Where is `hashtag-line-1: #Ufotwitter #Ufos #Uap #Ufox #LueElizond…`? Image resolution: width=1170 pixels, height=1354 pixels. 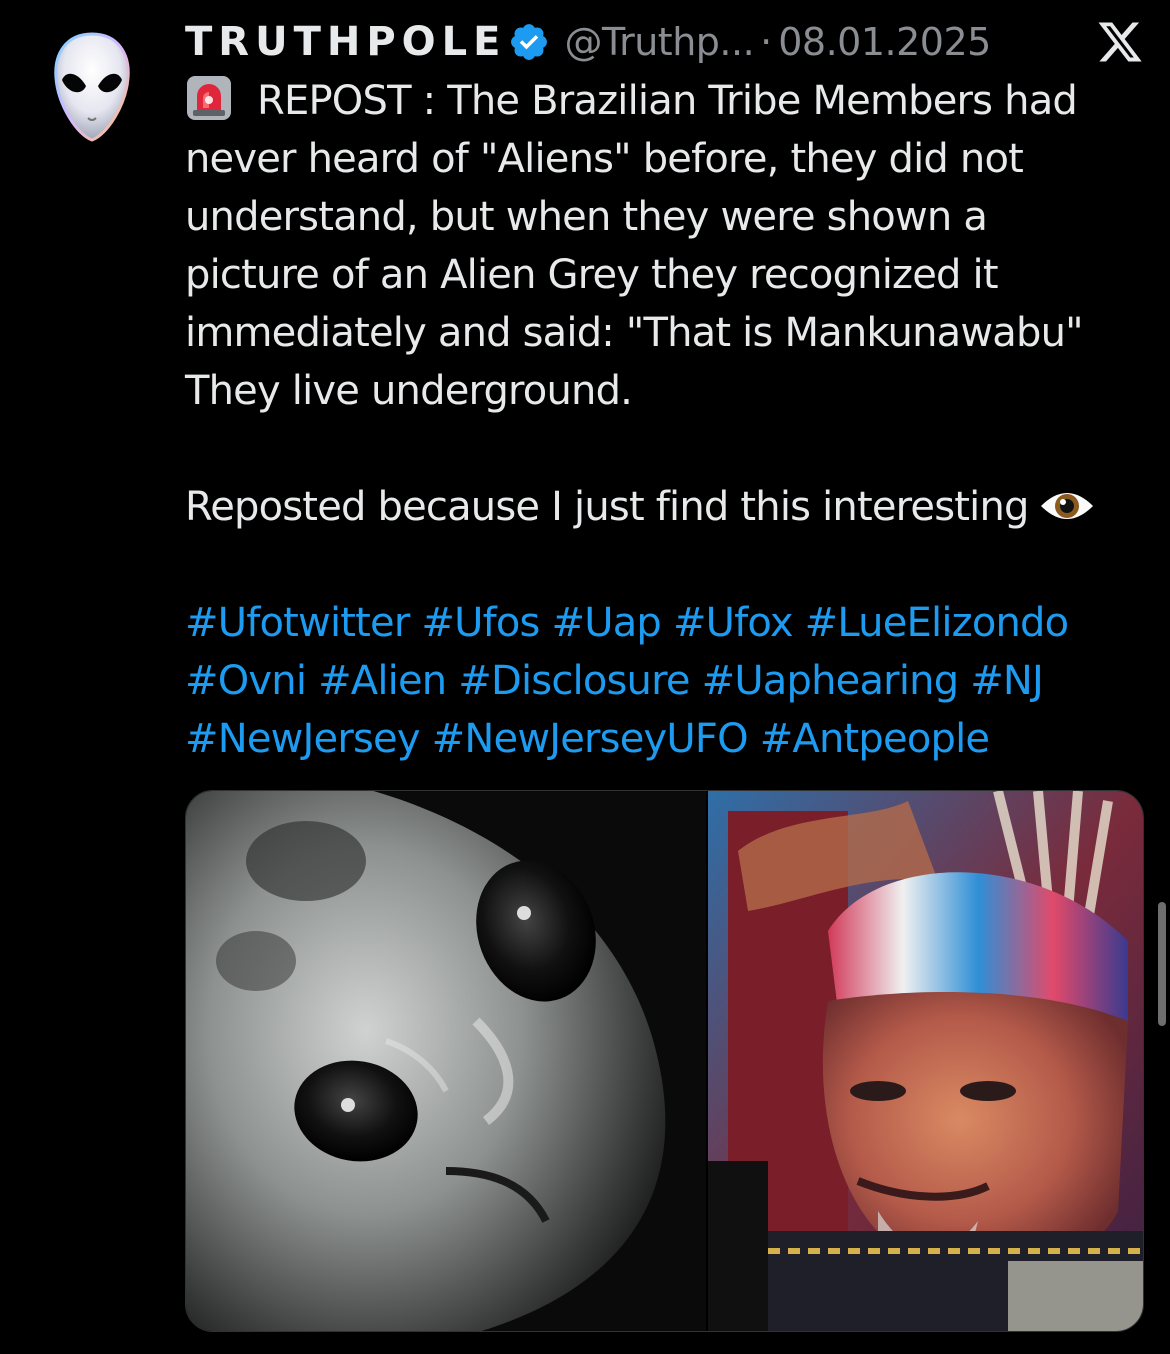
hashtag-line-1: #Ufotwitter #Ufos #Uap #Ufox #LueElizond… is located at coordinates (667, 623).